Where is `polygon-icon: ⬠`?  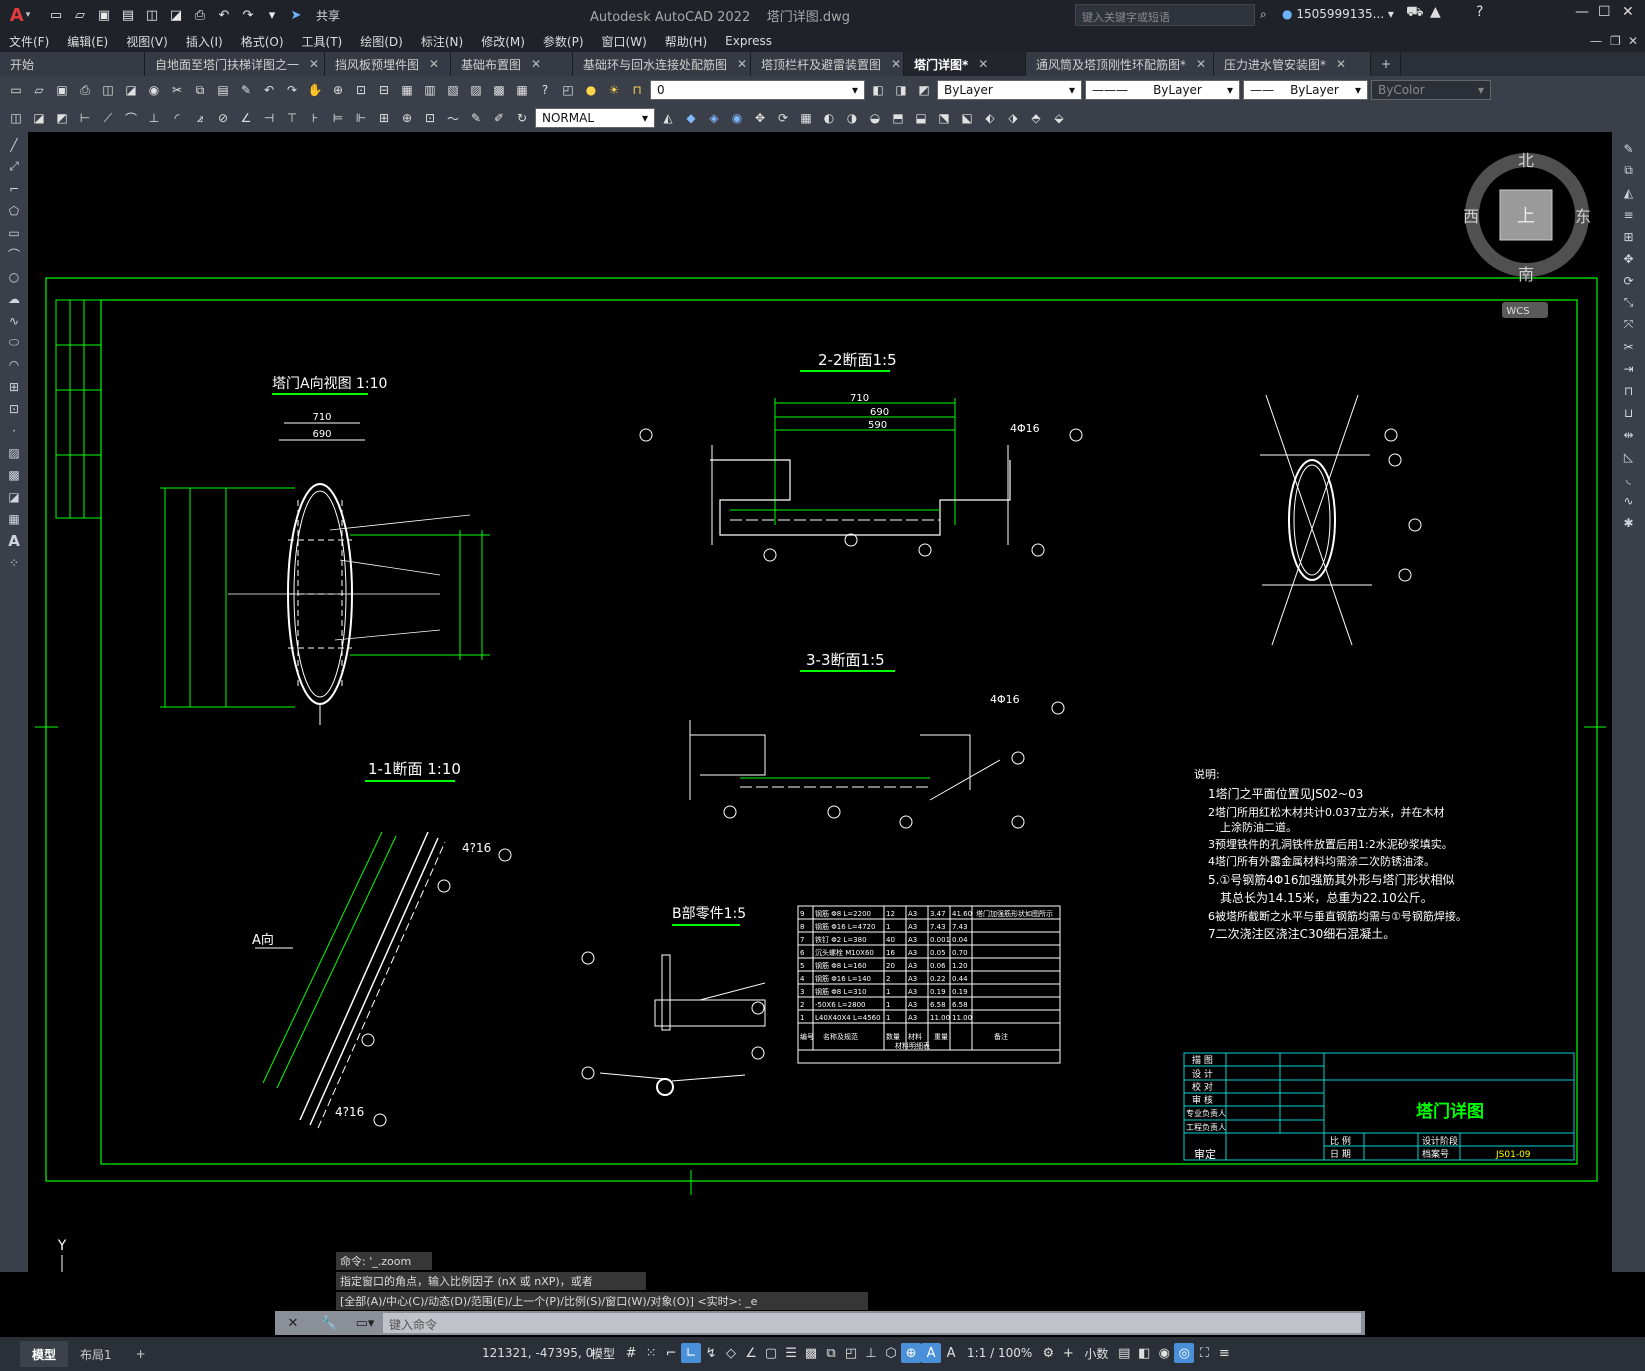
polygon-icon: ⬠ is located at coordinates (14, 210).